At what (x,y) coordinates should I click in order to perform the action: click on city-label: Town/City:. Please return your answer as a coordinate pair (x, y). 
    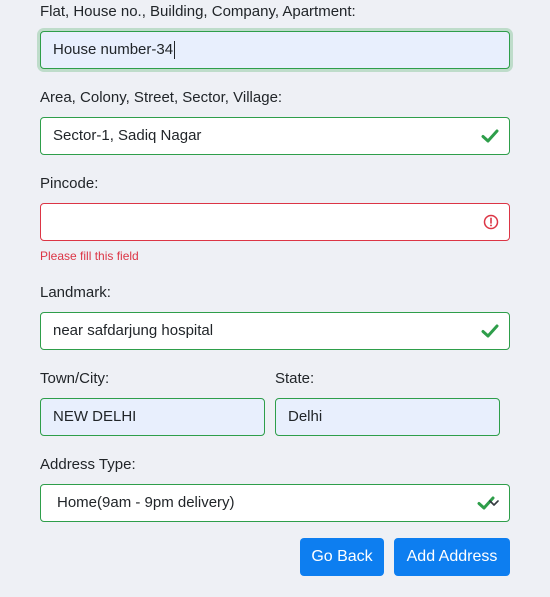
    Looking at the image, I should click on (75, 378).